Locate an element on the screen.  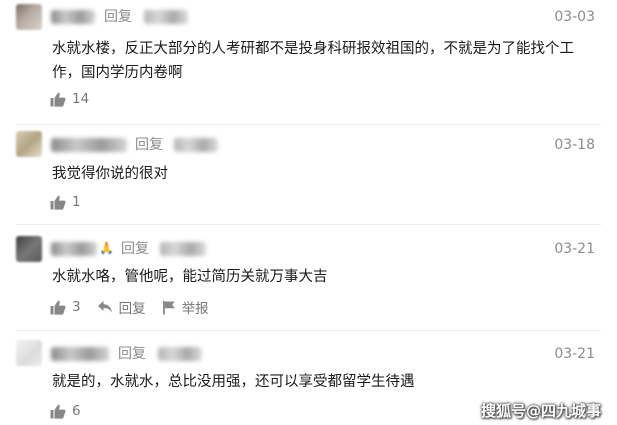
like-button: 6 is located at coordinates (65, 411).